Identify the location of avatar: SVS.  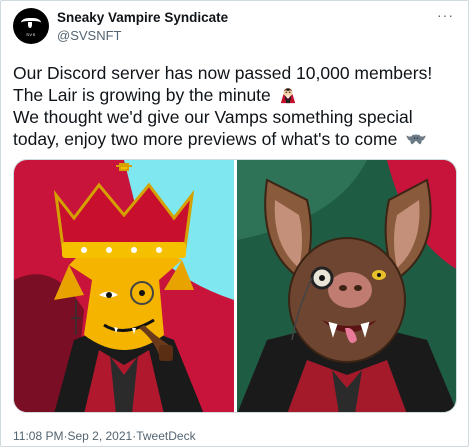
(31, 26).